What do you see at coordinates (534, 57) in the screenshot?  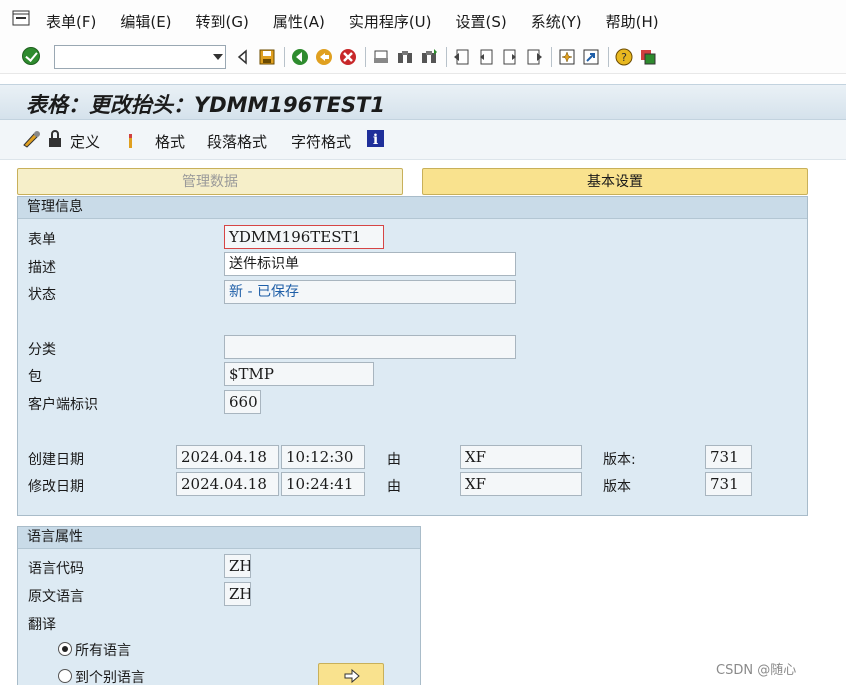 I see `last-page-icon` at bounding box center [534, 57].